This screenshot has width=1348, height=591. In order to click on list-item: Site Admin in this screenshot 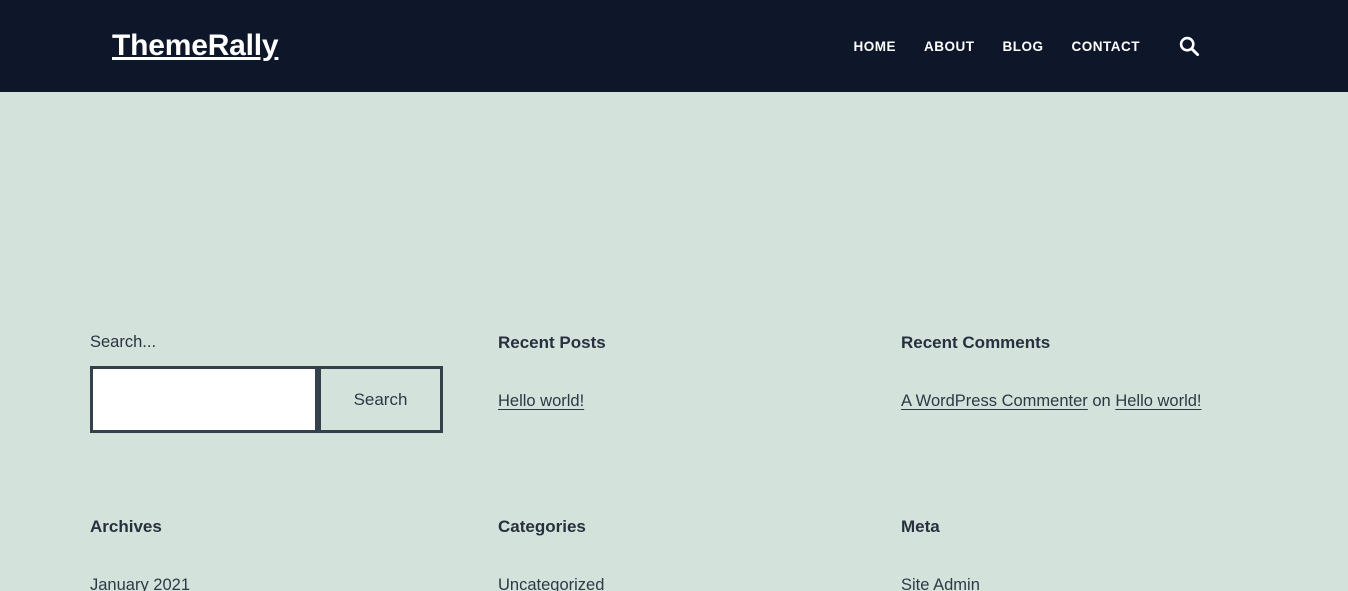, I will do `click(940, 583)`.